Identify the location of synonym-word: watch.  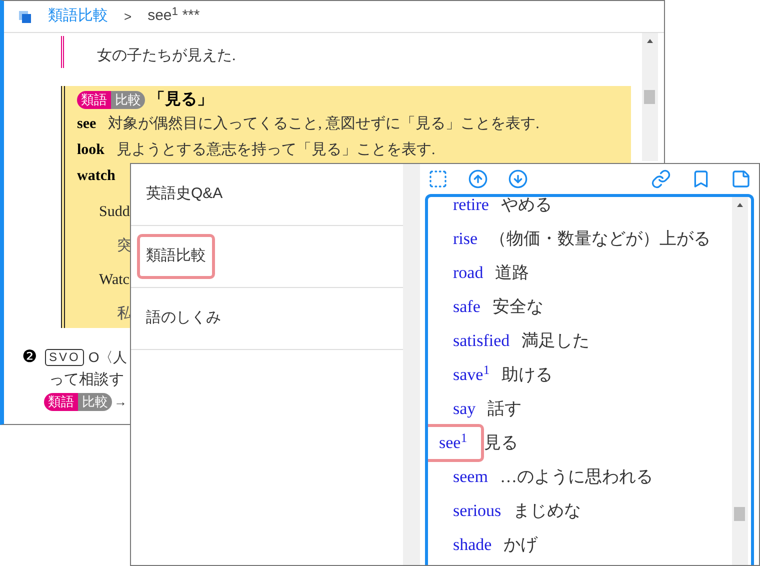
(96, 176).